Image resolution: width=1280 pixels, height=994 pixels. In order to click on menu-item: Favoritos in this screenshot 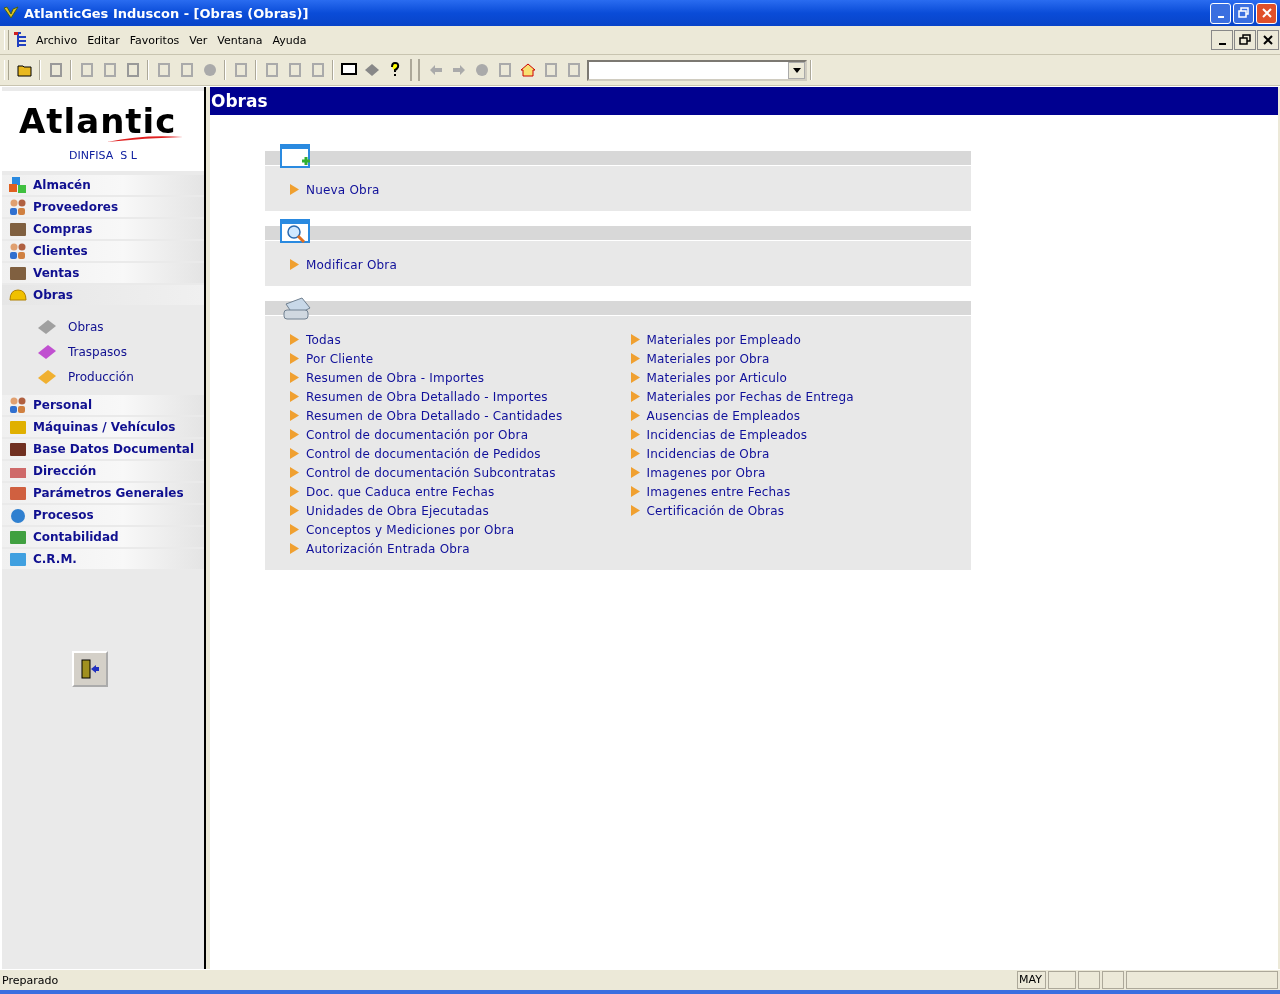, I will do `click(154, 40)`.